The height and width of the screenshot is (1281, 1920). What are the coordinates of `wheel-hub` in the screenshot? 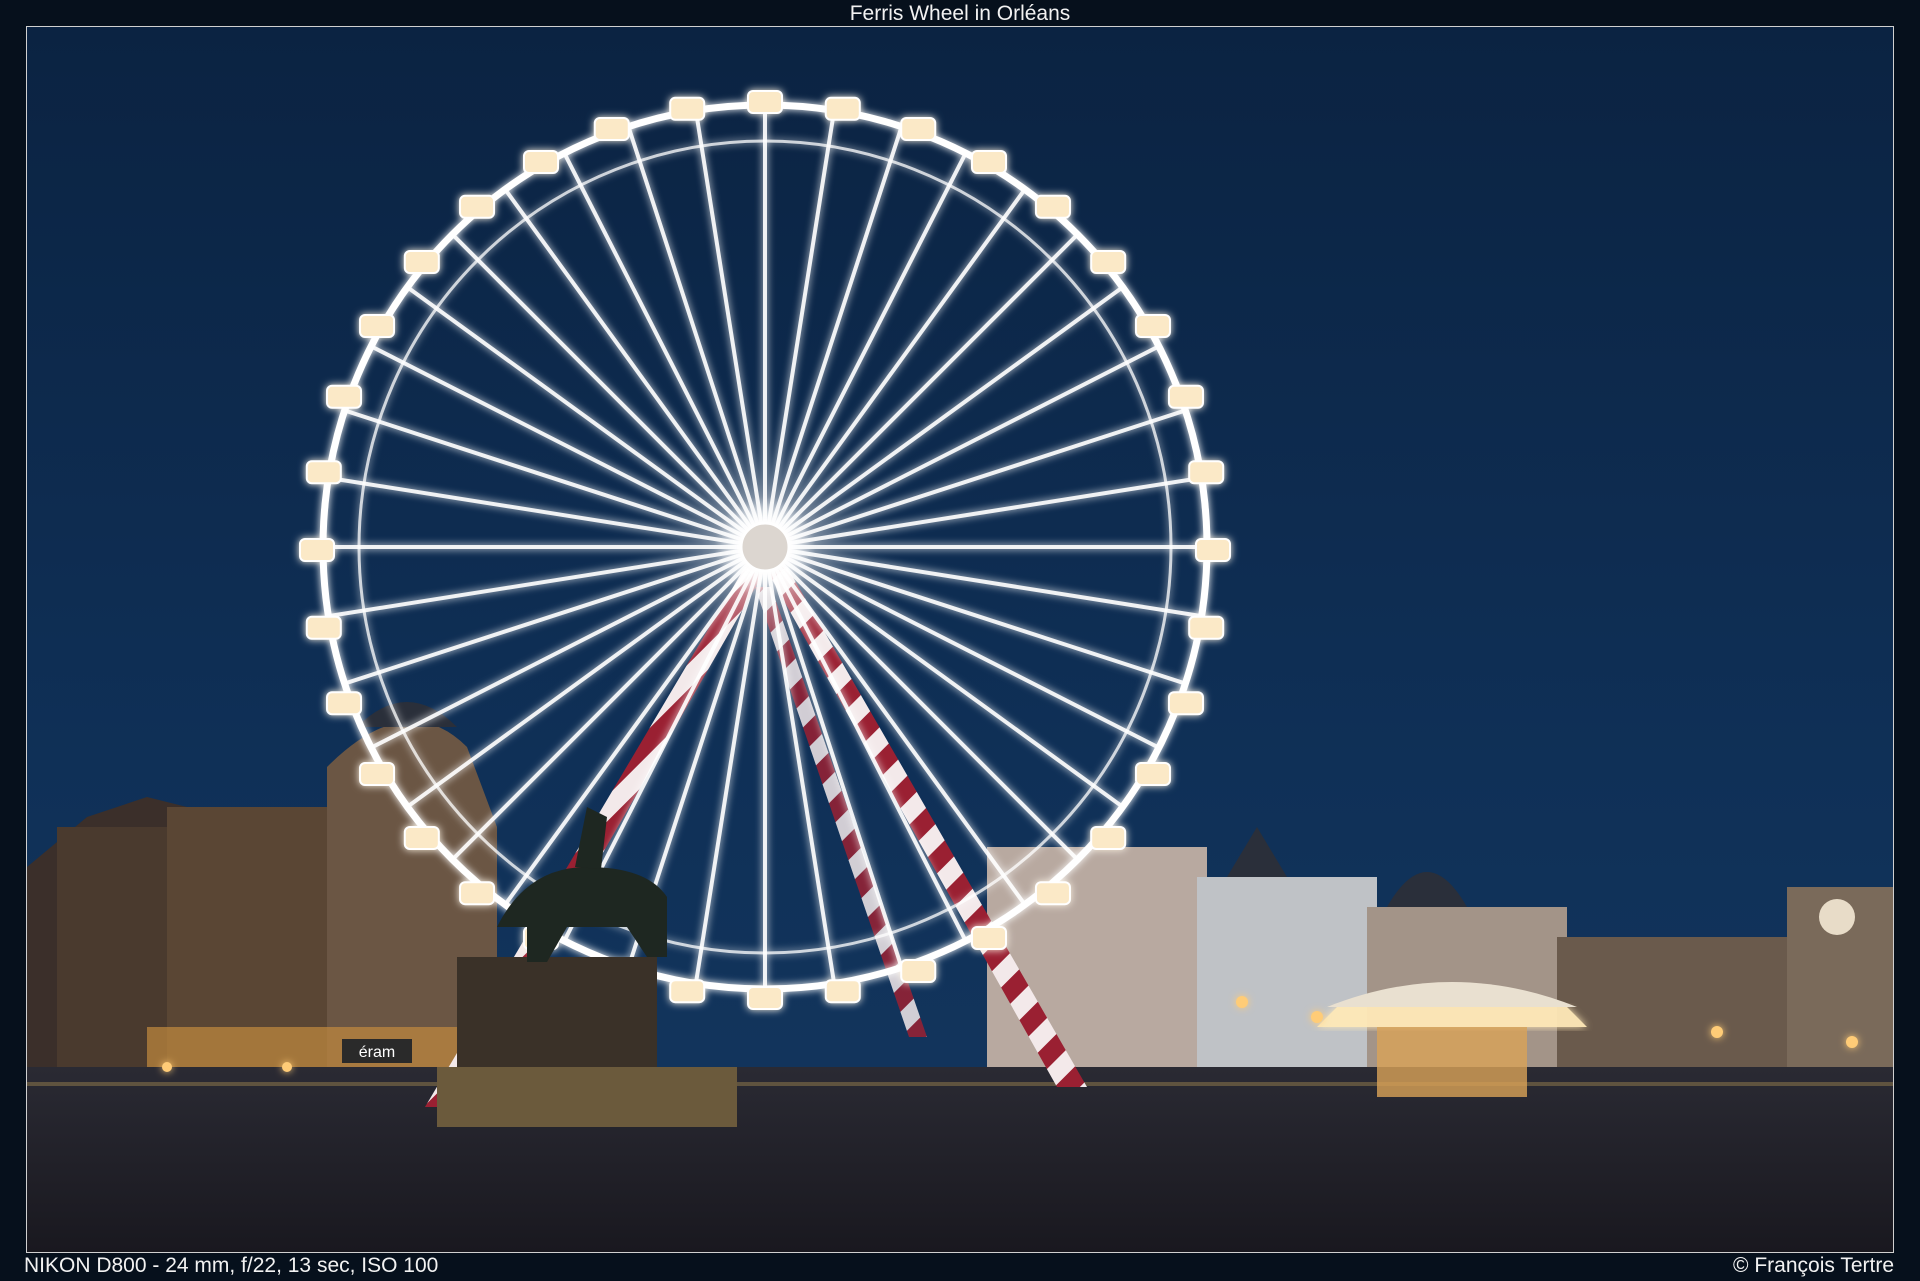 It's located at (765, 547).